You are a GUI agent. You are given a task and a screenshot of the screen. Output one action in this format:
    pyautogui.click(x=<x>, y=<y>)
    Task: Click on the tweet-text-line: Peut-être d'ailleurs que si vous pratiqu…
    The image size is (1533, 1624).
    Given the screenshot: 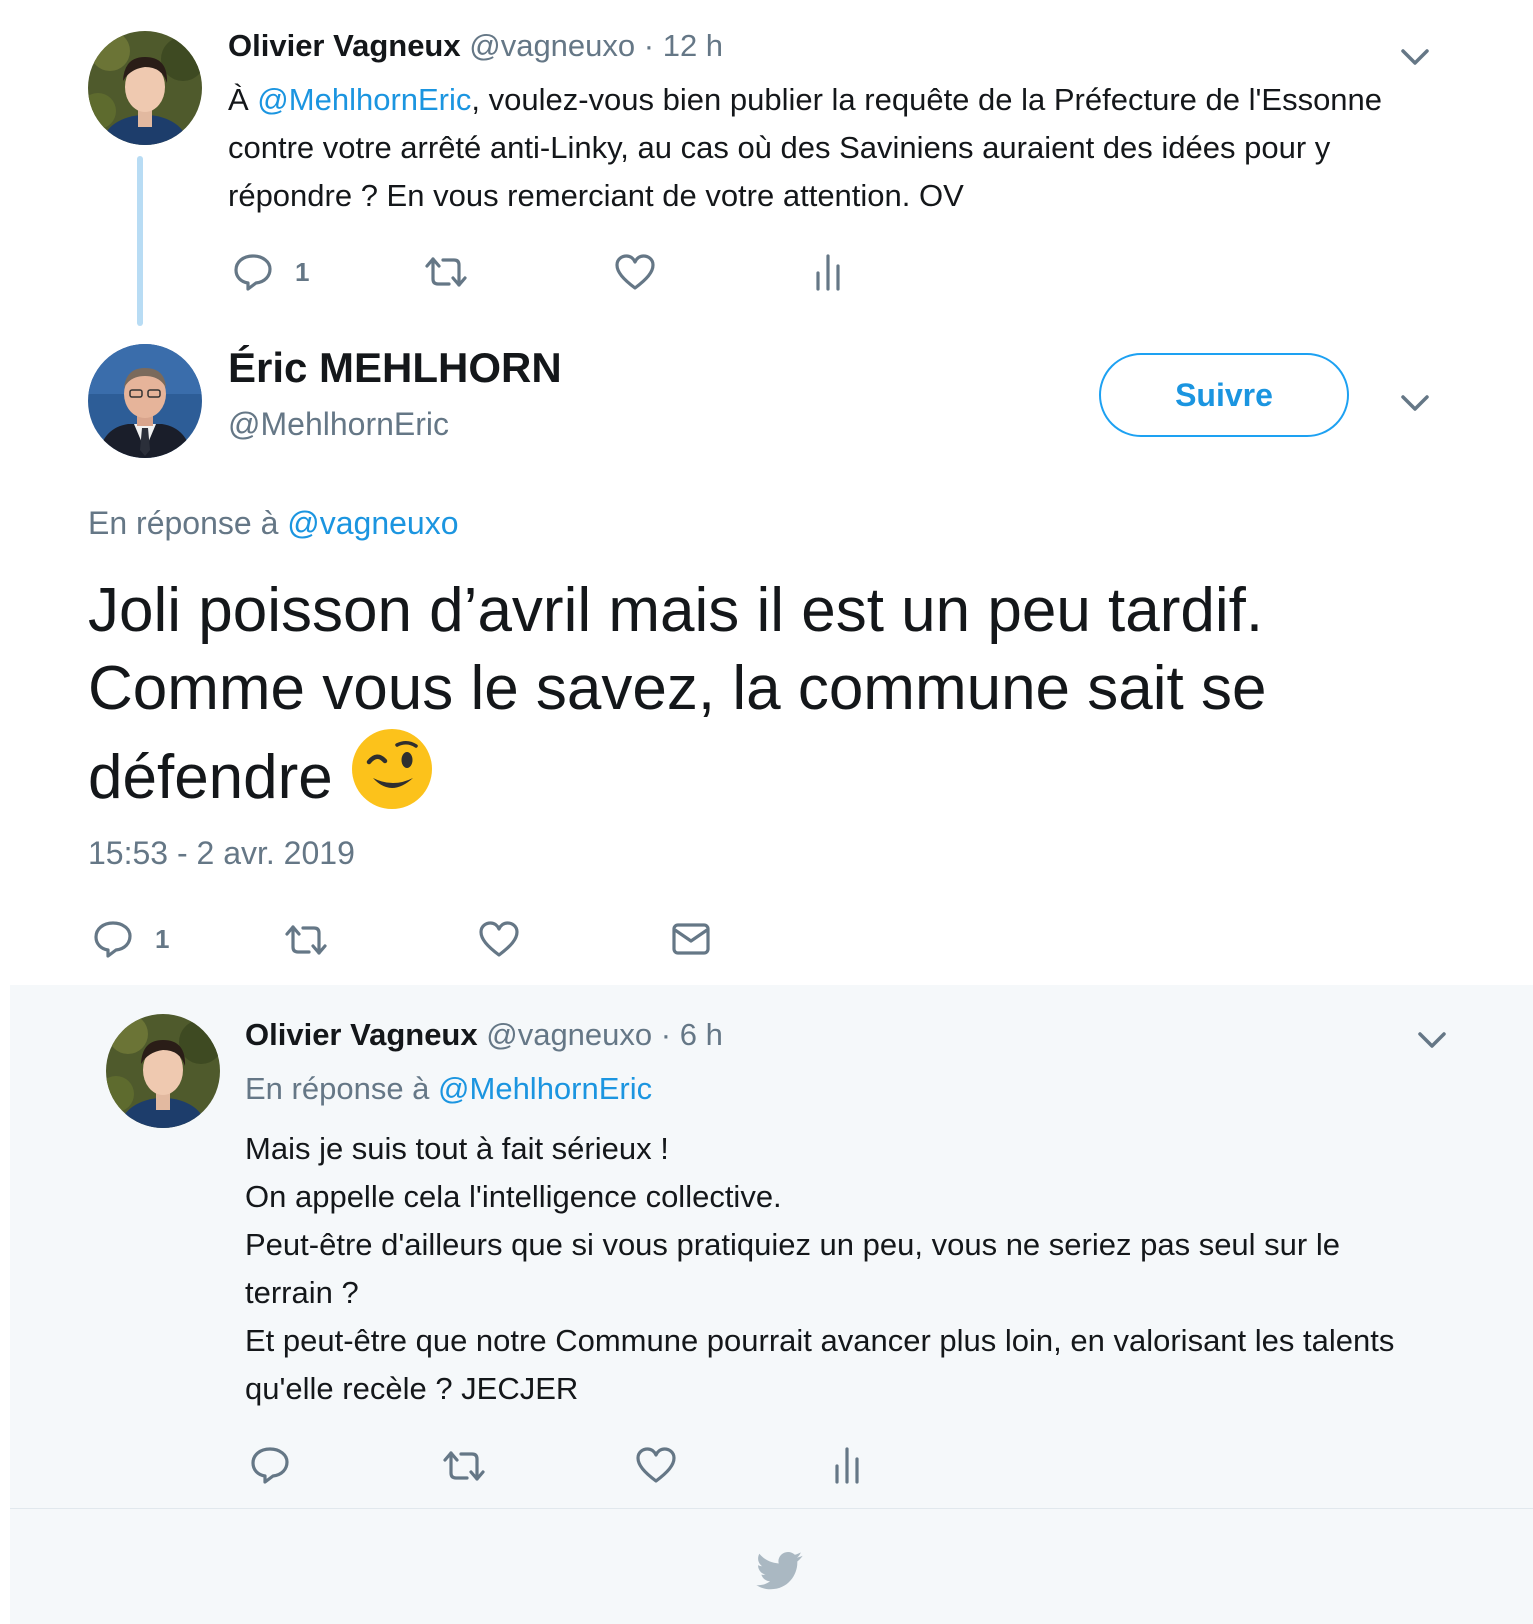 What is the action you would take?
    pyautogui.click(x=792, y=1268)
    